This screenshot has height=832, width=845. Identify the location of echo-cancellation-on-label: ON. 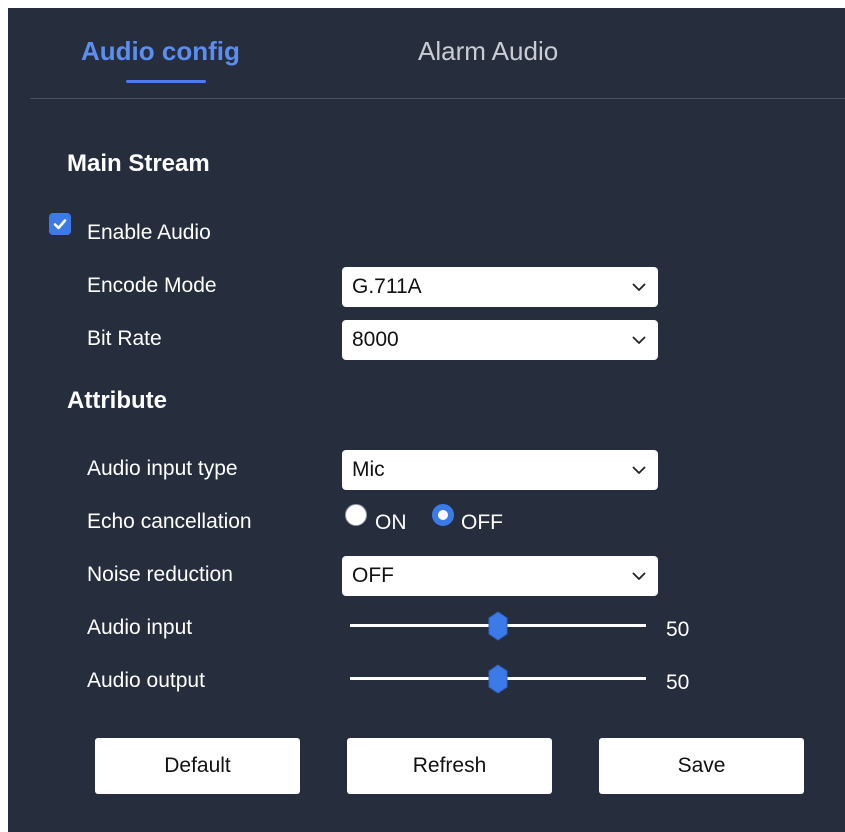
(391, 522).